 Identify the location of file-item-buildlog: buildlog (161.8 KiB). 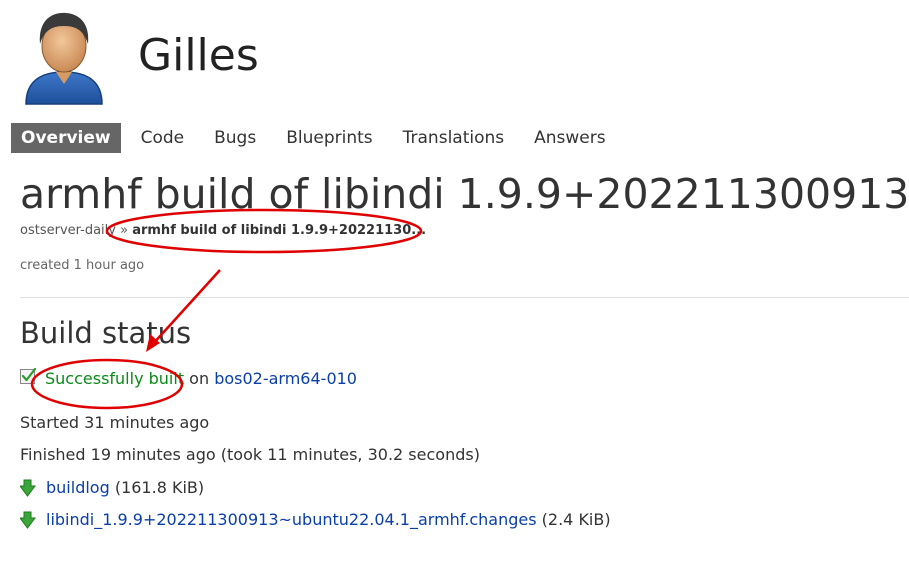
(112, 487).